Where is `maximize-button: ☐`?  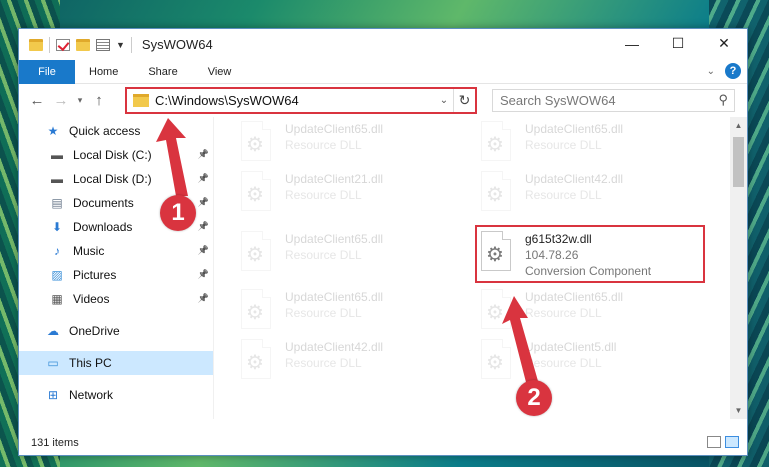
maximize-button: ☐ is located at coordinates (678, 43).